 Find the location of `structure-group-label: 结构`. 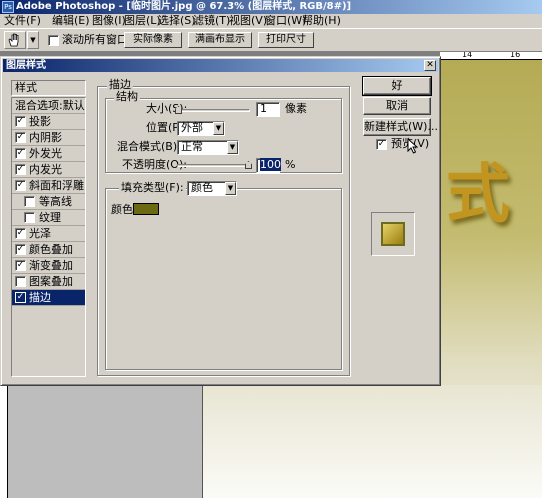

structure-group-label: 结构 is located at coordinates (127, 96).